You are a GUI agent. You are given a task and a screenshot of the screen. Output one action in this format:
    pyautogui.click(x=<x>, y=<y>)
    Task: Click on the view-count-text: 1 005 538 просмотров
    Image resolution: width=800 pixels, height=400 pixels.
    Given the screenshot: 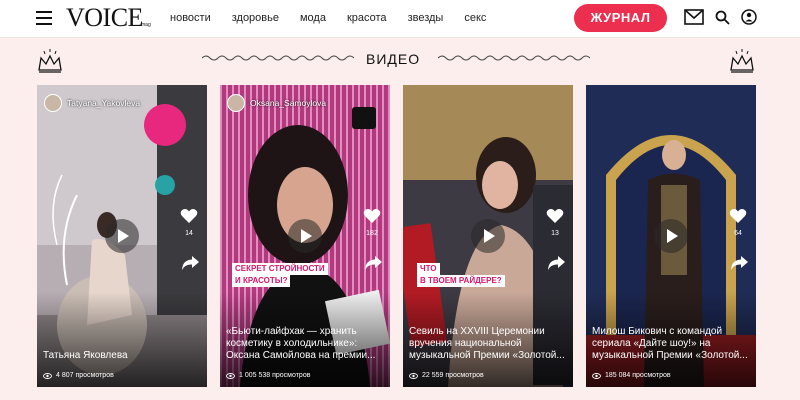 What is the action you would take?
    pyautogui.click(x=275, y=375)
    